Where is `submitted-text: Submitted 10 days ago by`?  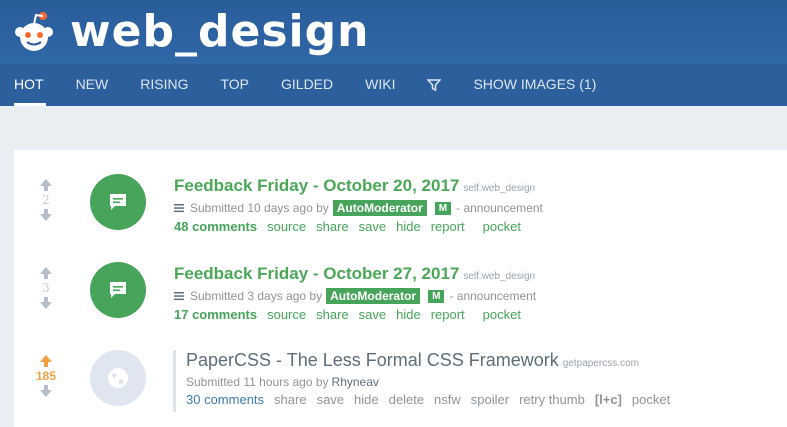 submitted-text: Submitted 10 days ago by is located at coordinates (259, 208).